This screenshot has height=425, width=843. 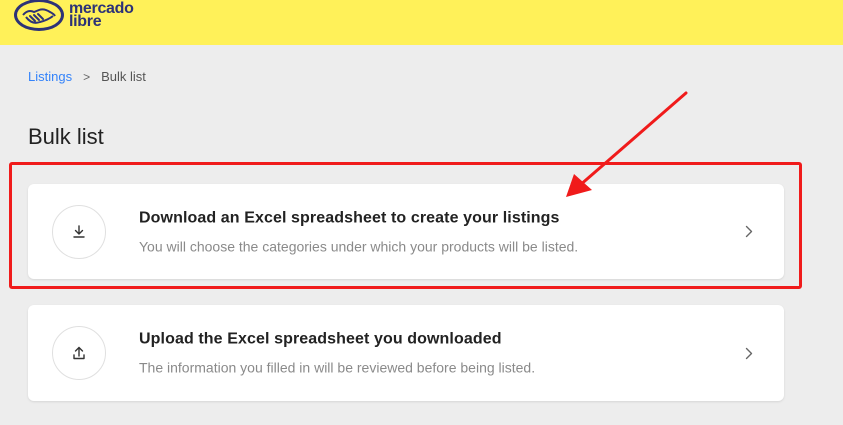 I want to click on breadcrumb: Listings > Bulk list, so click(x=87, y=76).